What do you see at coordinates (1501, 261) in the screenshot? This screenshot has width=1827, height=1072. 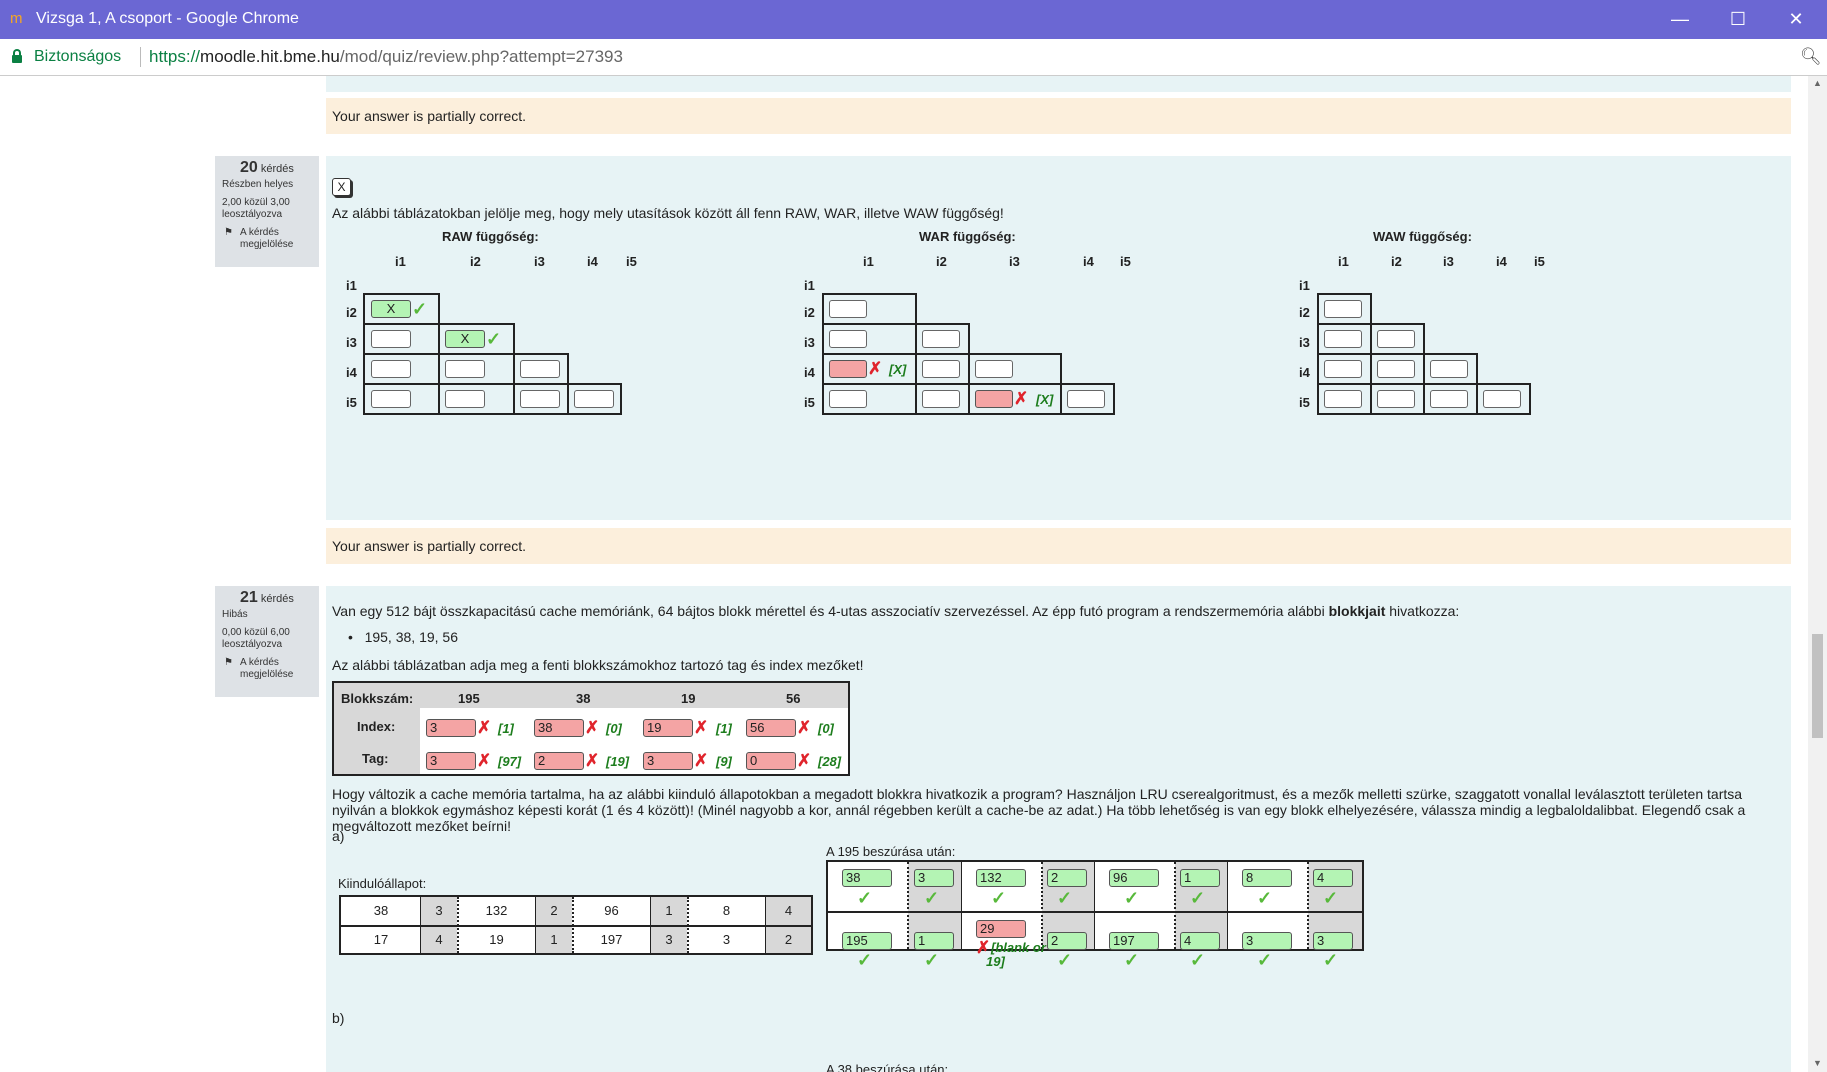 I see `waw-col-i4: i4` at bounding box center [1501, 261].